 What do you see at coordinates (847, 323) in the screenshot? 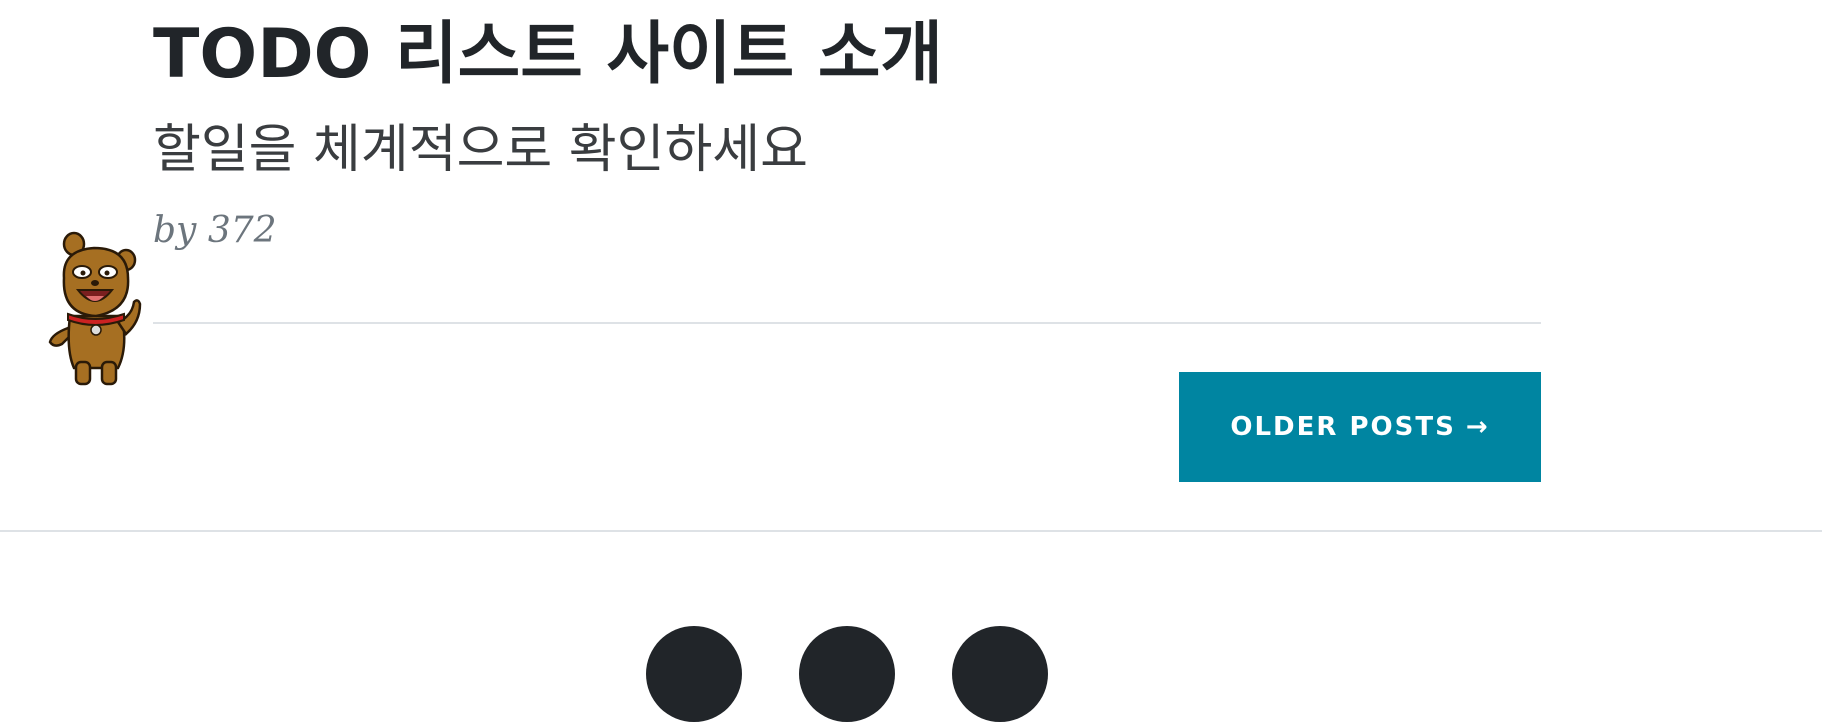
I see `post-divider` at bounding box center [847, 323].